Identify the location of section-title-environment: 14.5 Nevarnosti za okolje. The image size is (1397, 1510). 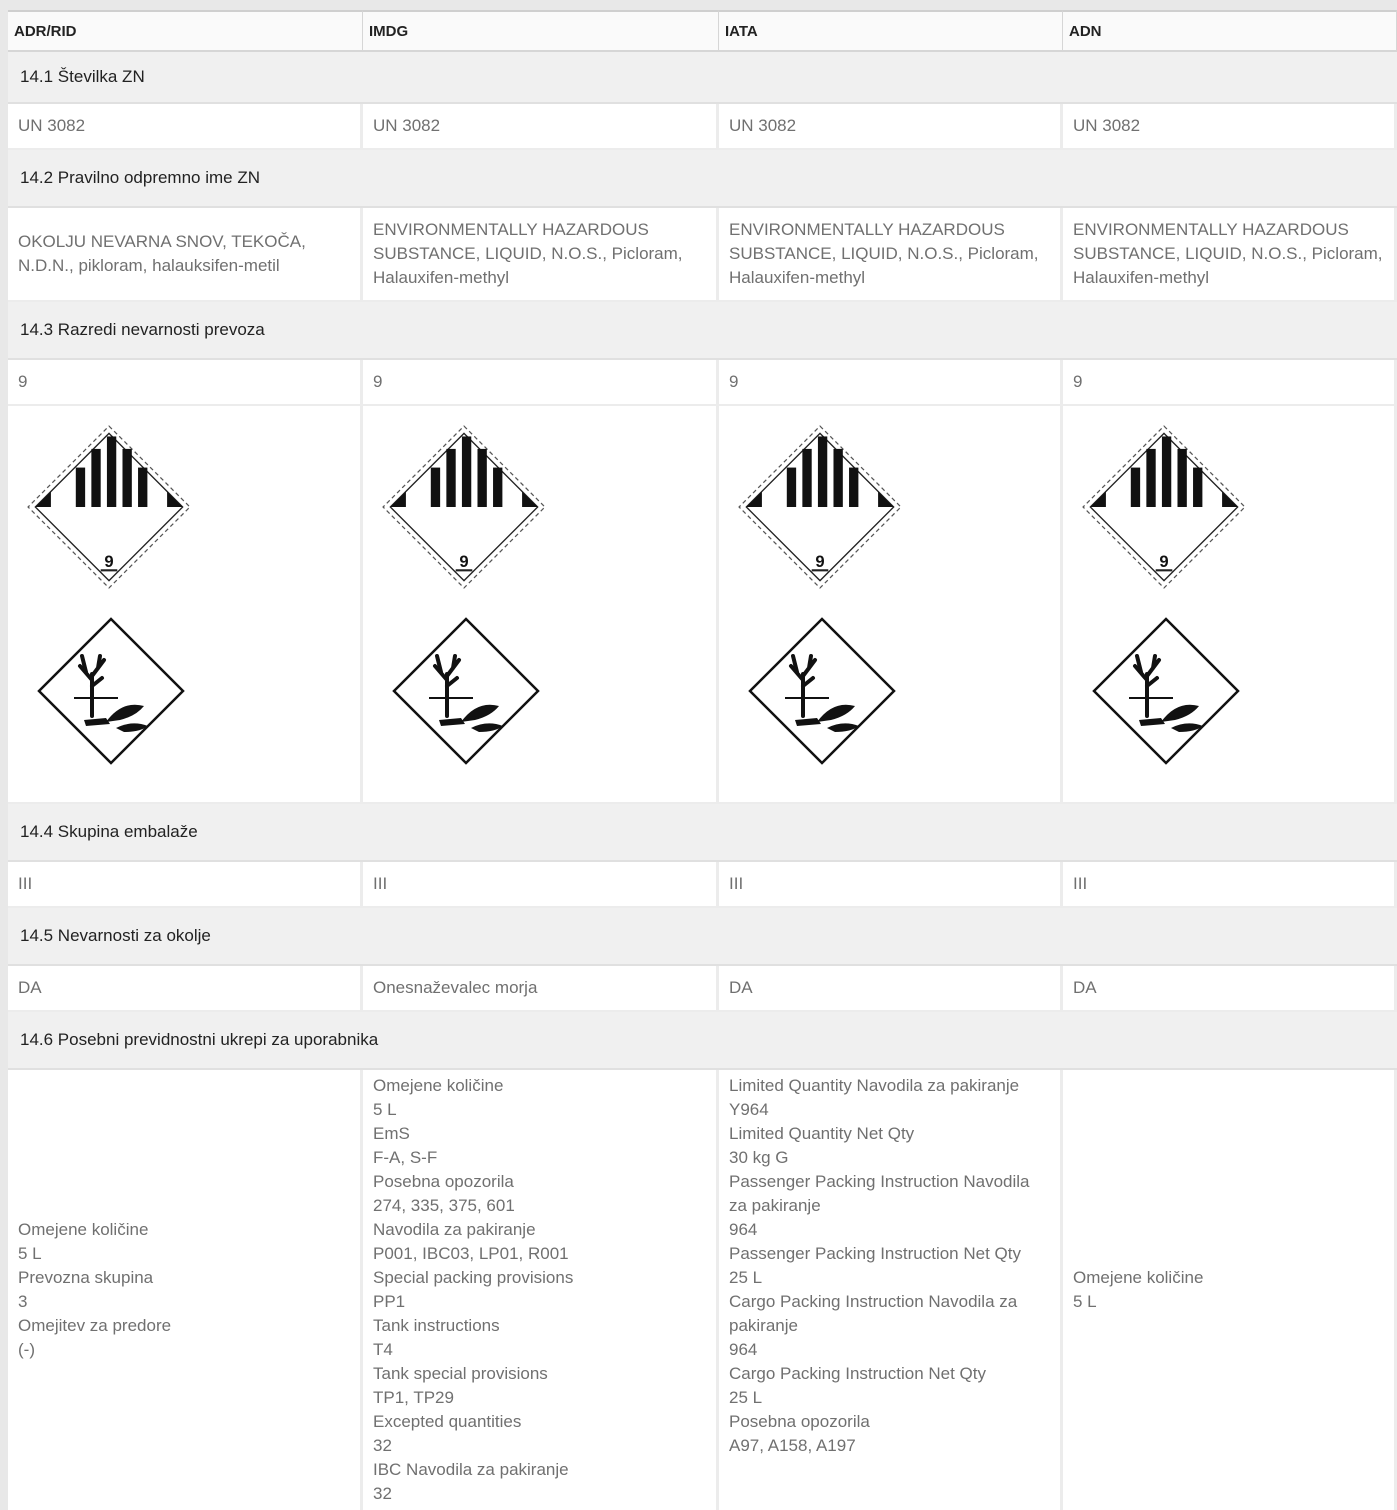
(702, 937).